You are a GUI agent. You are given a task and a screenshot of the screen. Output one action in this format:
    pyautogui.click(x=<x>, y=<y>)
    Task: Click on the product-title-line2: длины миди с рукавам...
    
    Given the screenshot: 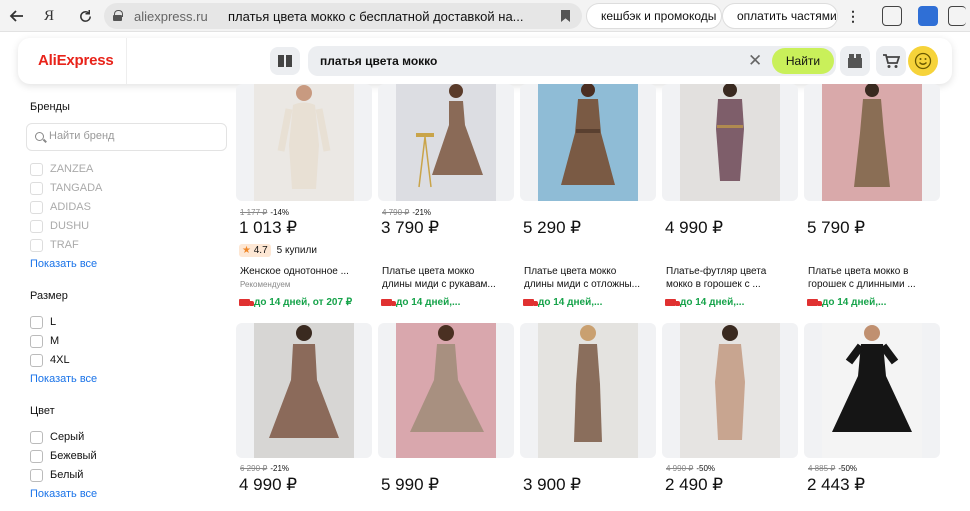 What is the action you would take?
    pyautogui.click(x=446, y=284)
    